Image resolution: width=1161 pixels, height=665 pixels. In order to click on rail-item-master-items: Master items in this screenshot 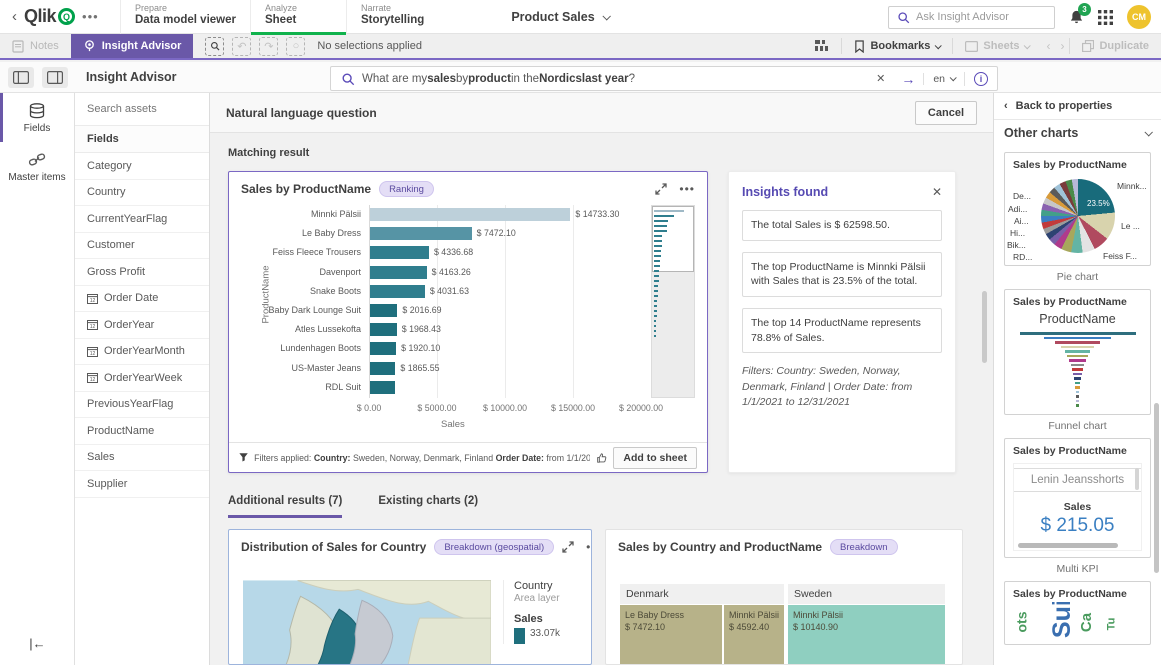, I will do `click(37, 166)`.